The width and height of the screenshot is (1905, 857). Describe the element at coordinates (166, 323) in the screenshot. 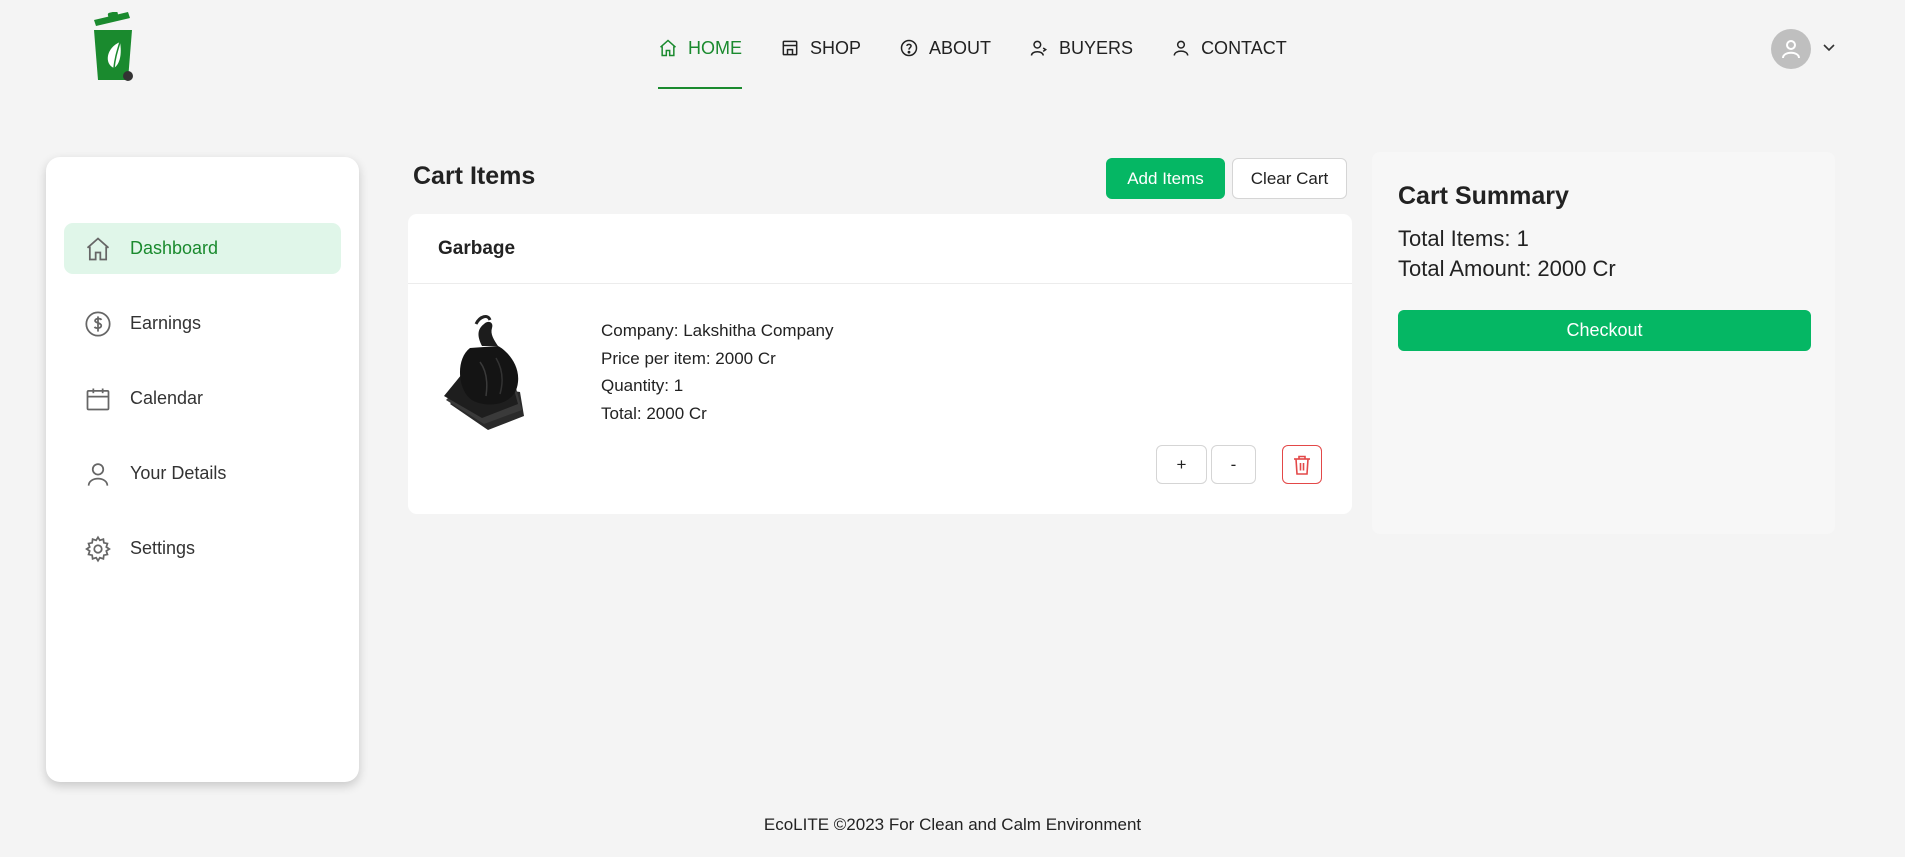

I see `sidebar-item-label: Earnings` at that location.